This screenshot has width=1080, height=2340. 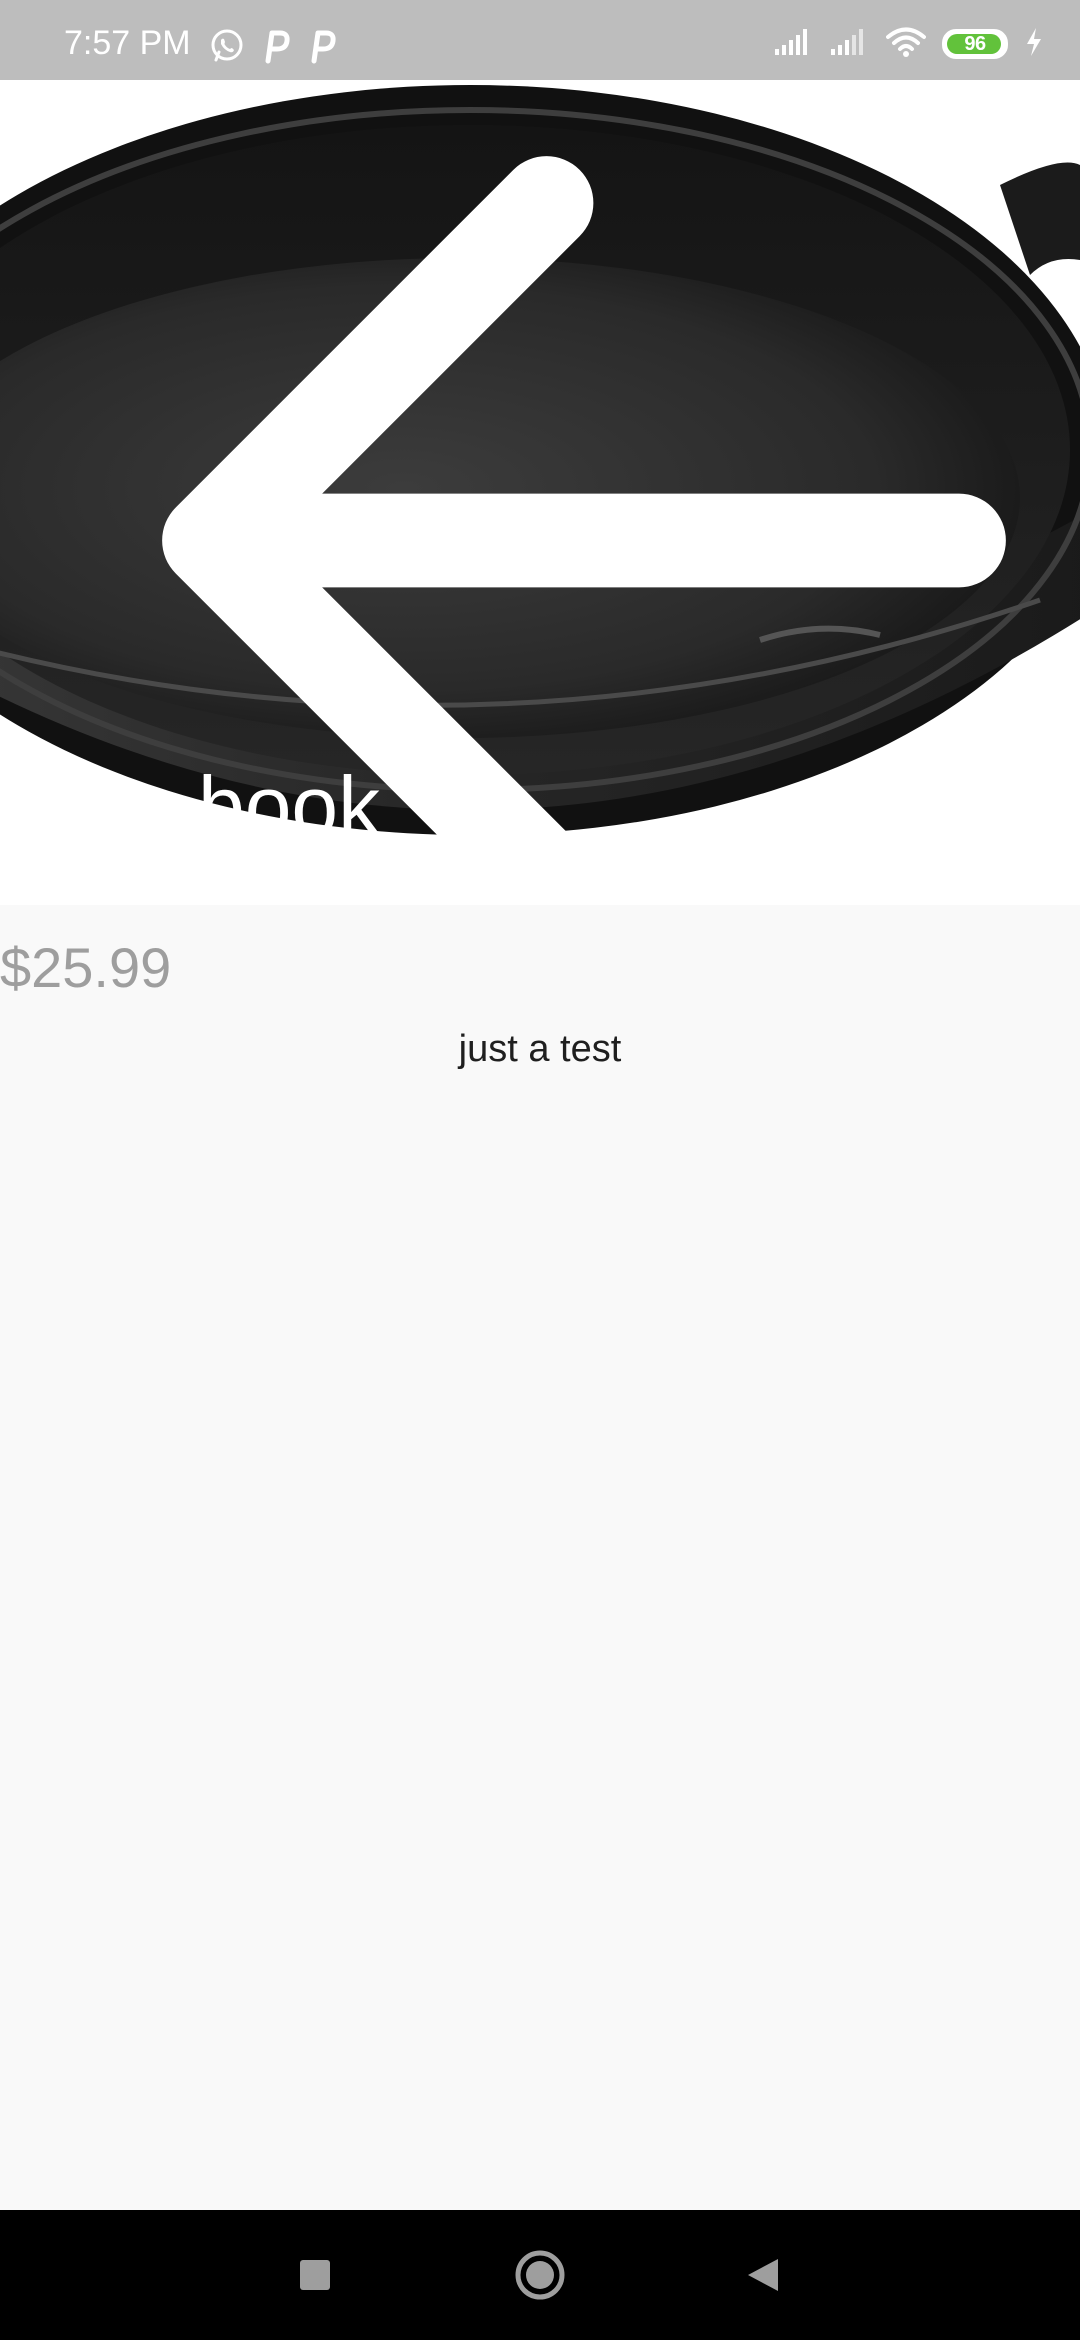 I want to click on status-time: 7:57 PM, so click(x=127, y=43).